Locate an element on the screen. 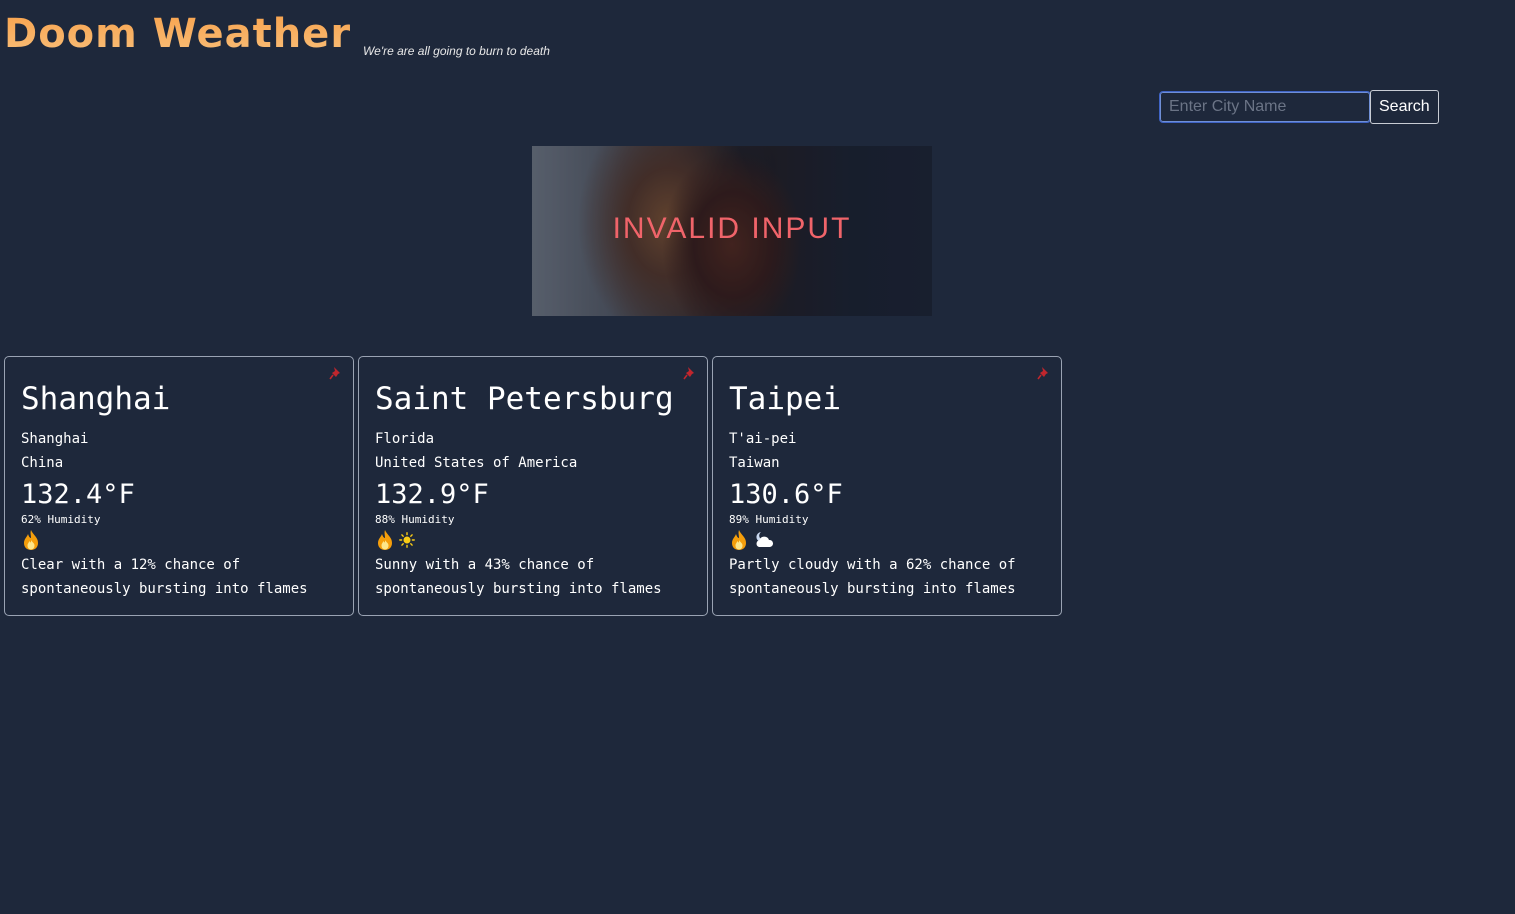 This screenshot has height=914, width=1515. error-banner: INVALID INPUT is located at coordinates (732, 231).